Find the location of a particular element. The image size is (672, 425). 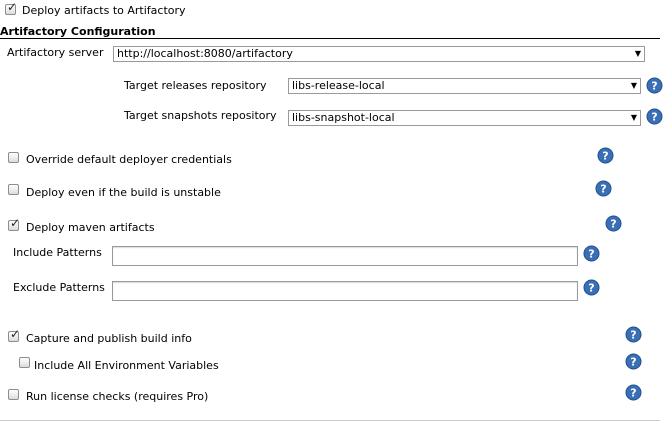

deploy-artifacts-checkbox: ✓ is located at coordinates (11, 7).